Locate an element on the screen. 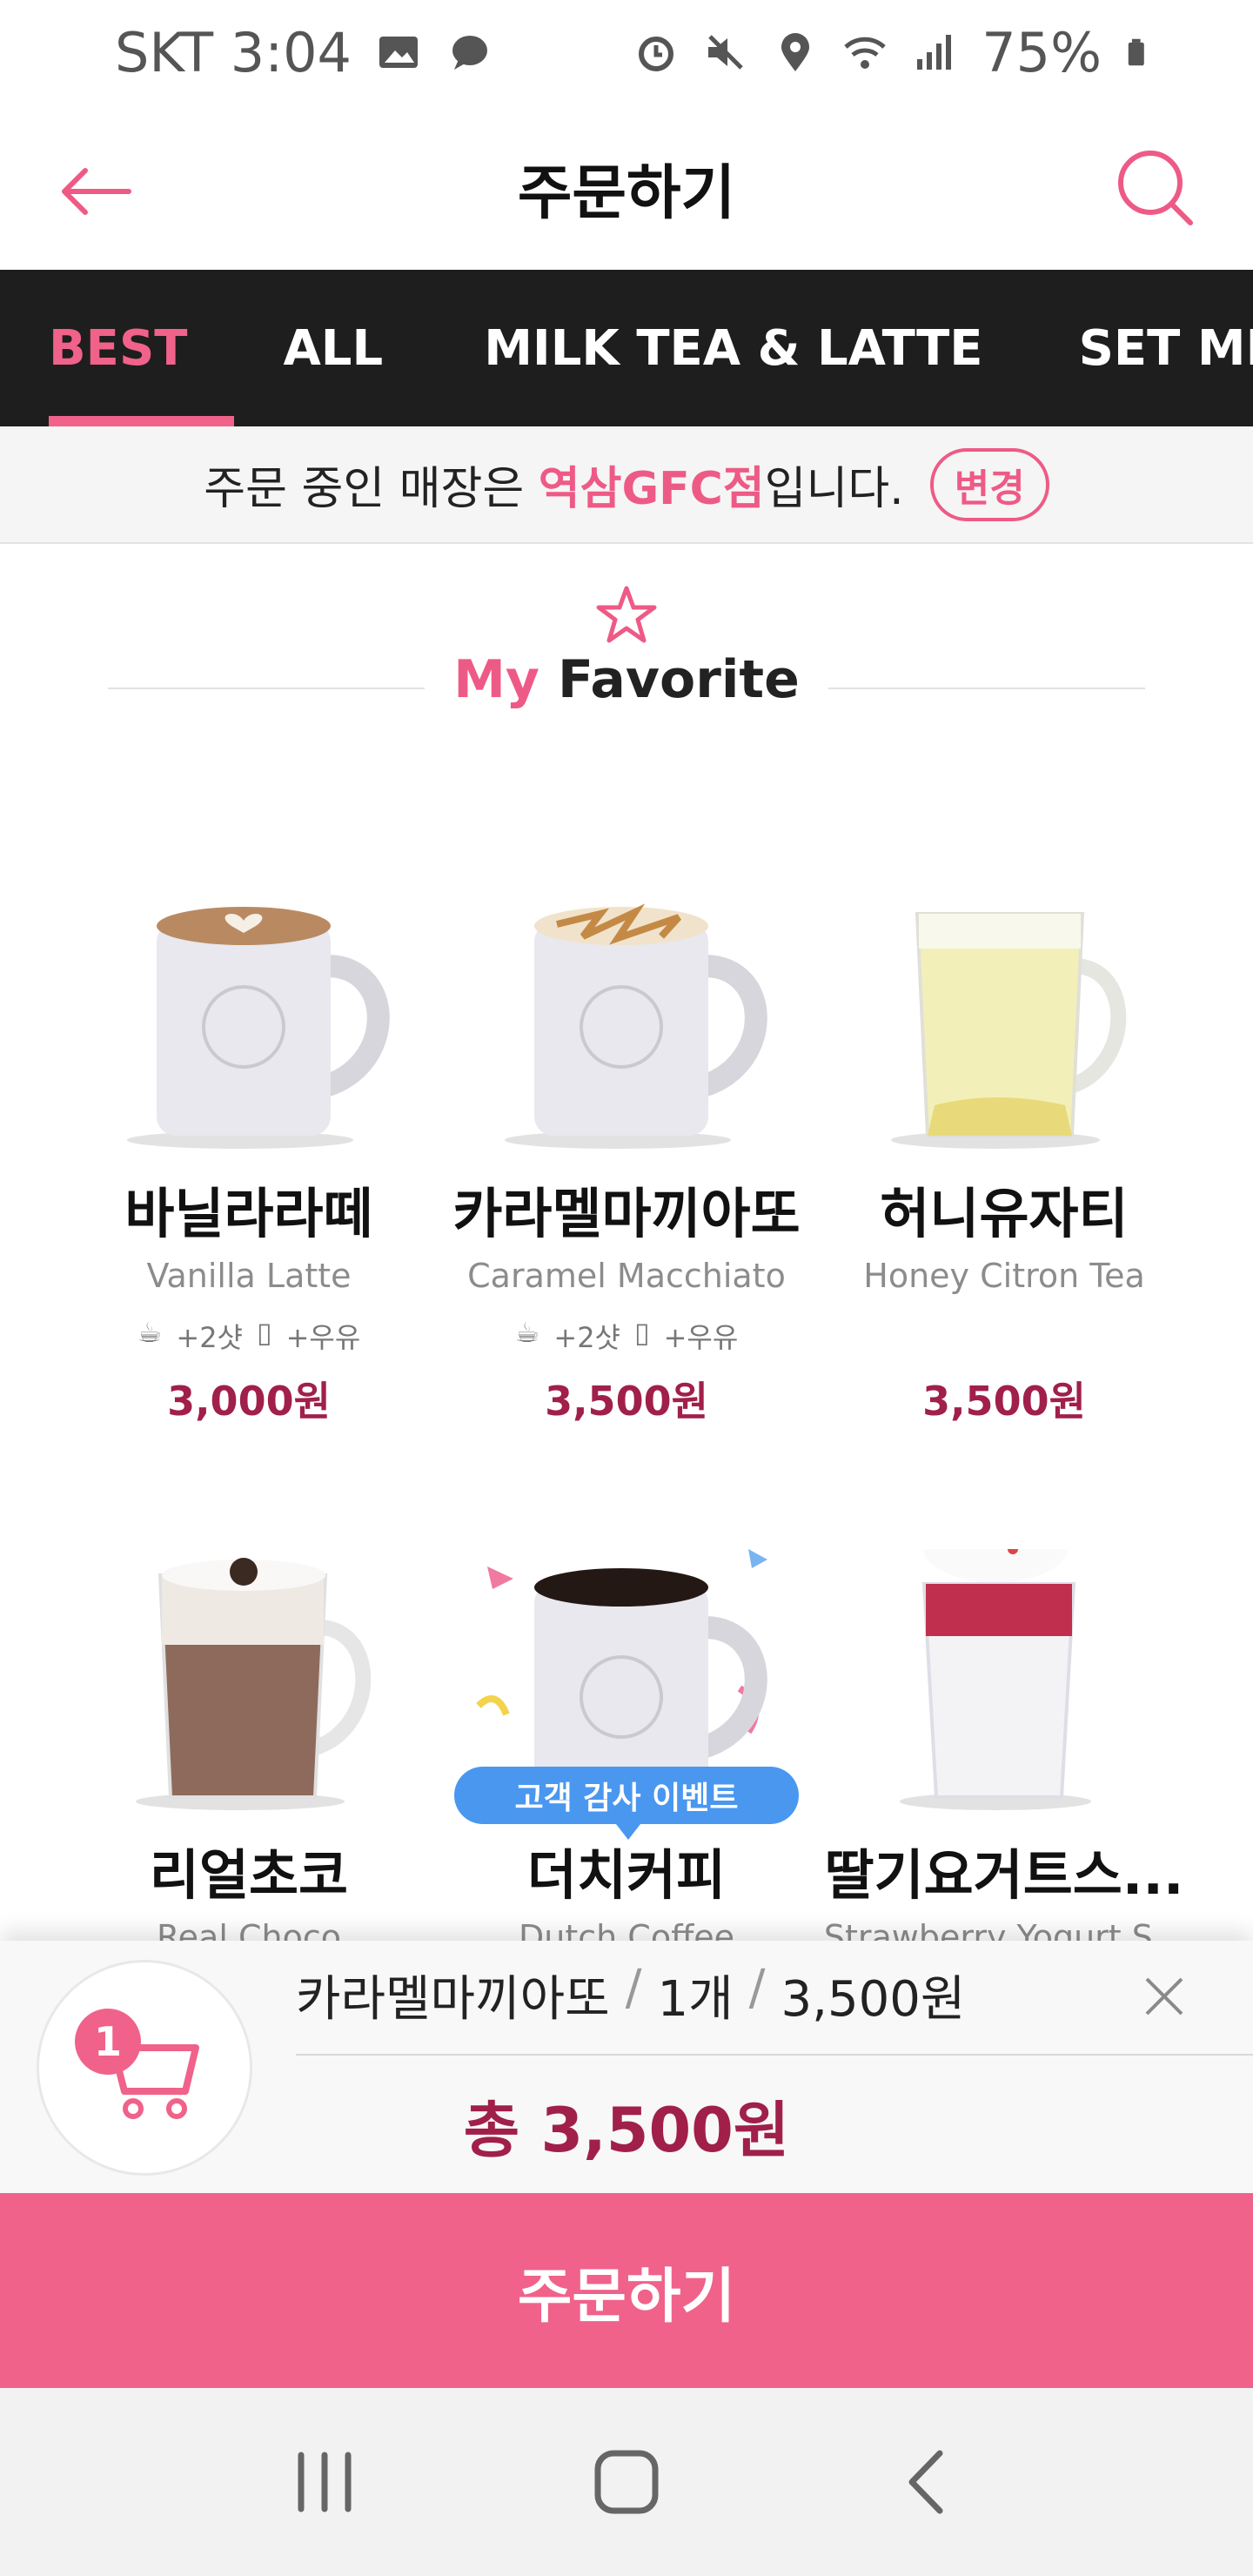 The width and height of the screenshot is (1253, 2576). cart-count-badge: 1 is located at coordinates (108, 2042).